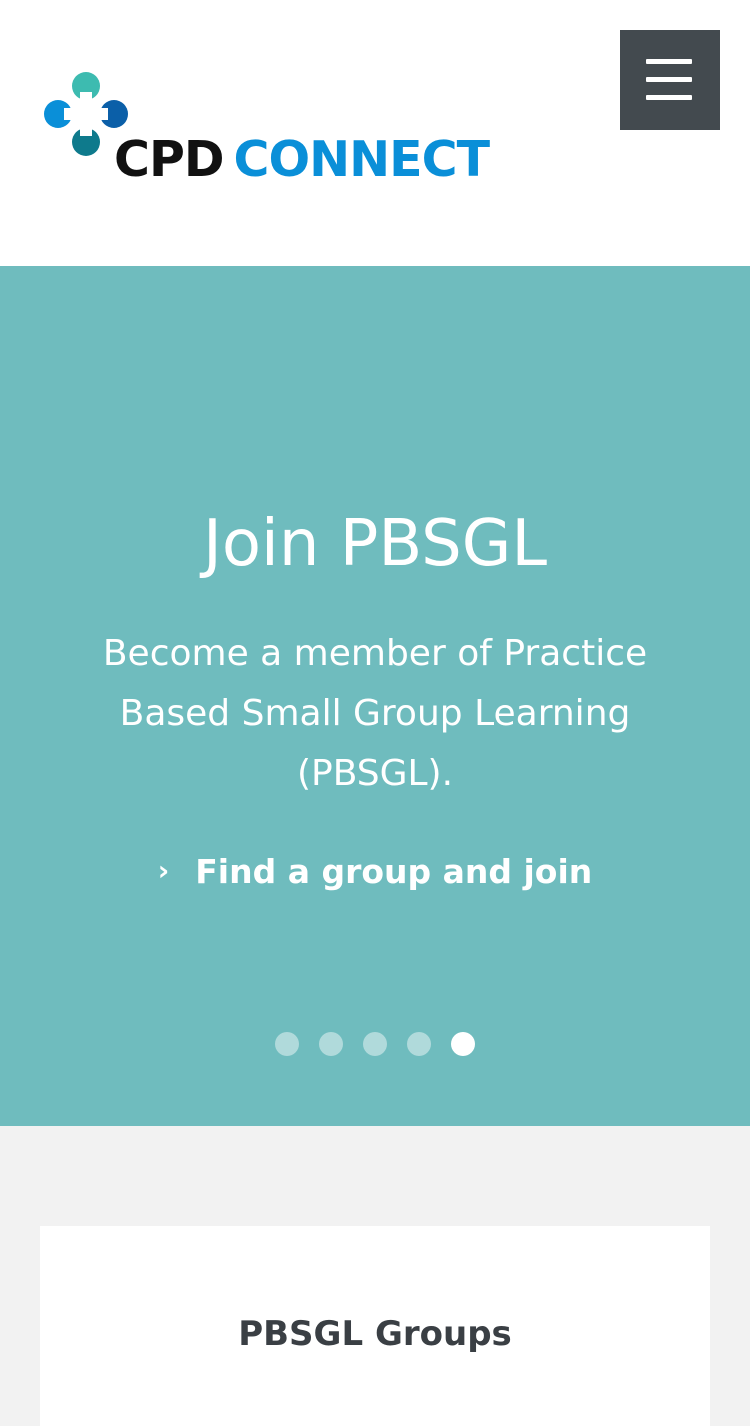  I want to click on logo-word-cpd: CPD, so click(169, 159).